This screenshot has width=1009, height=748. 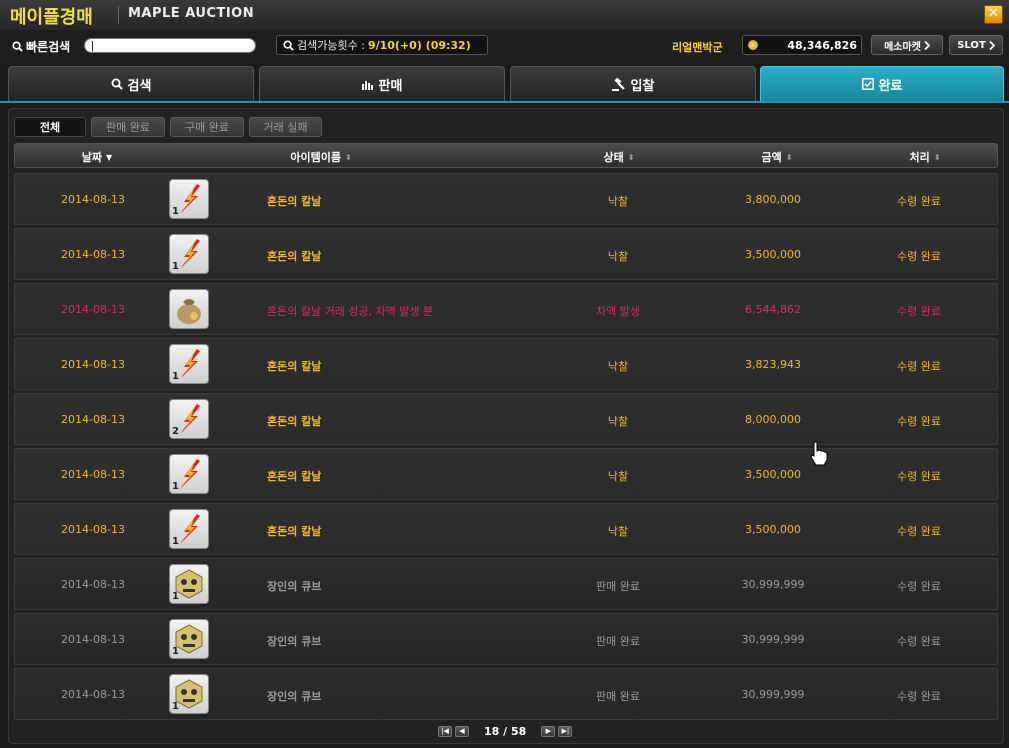 I want to click on table-row: 2014-08-13 1 혼돈의 칼날 낙찰 3,823,943 수령 완료, so click(x=506, y=364).